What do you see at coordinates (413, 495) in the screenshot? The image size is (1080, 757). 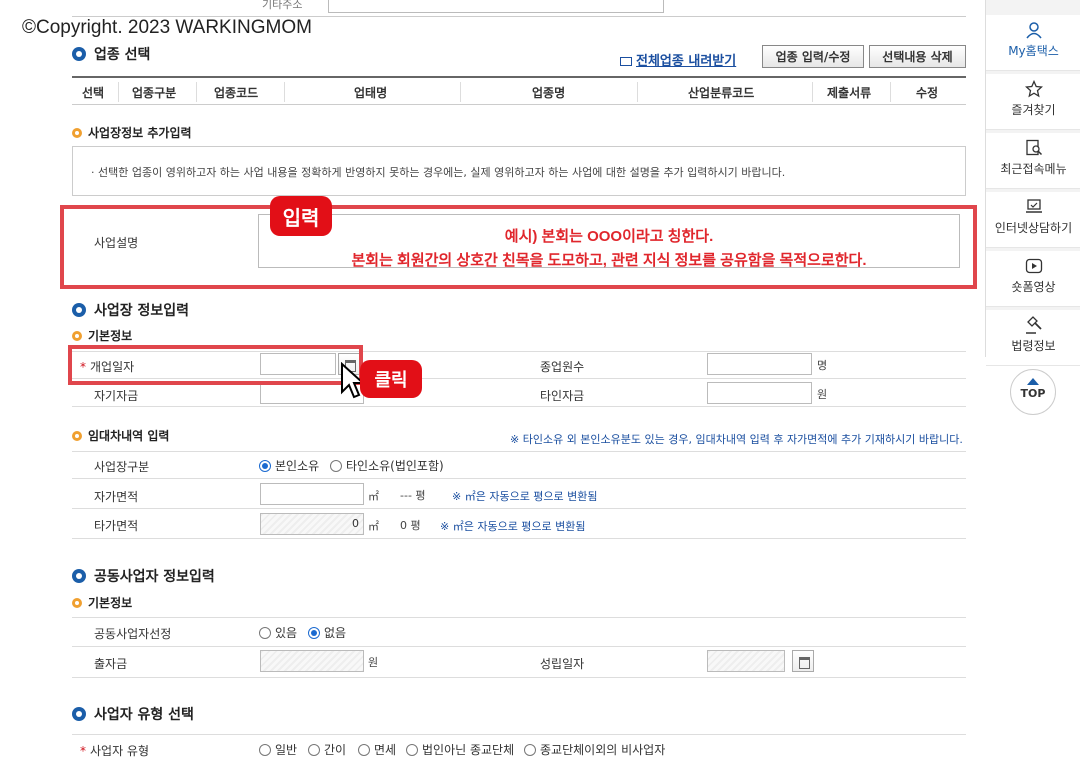 I see `own-area-pyeong: --- 평` at bounding box center [413, 495].